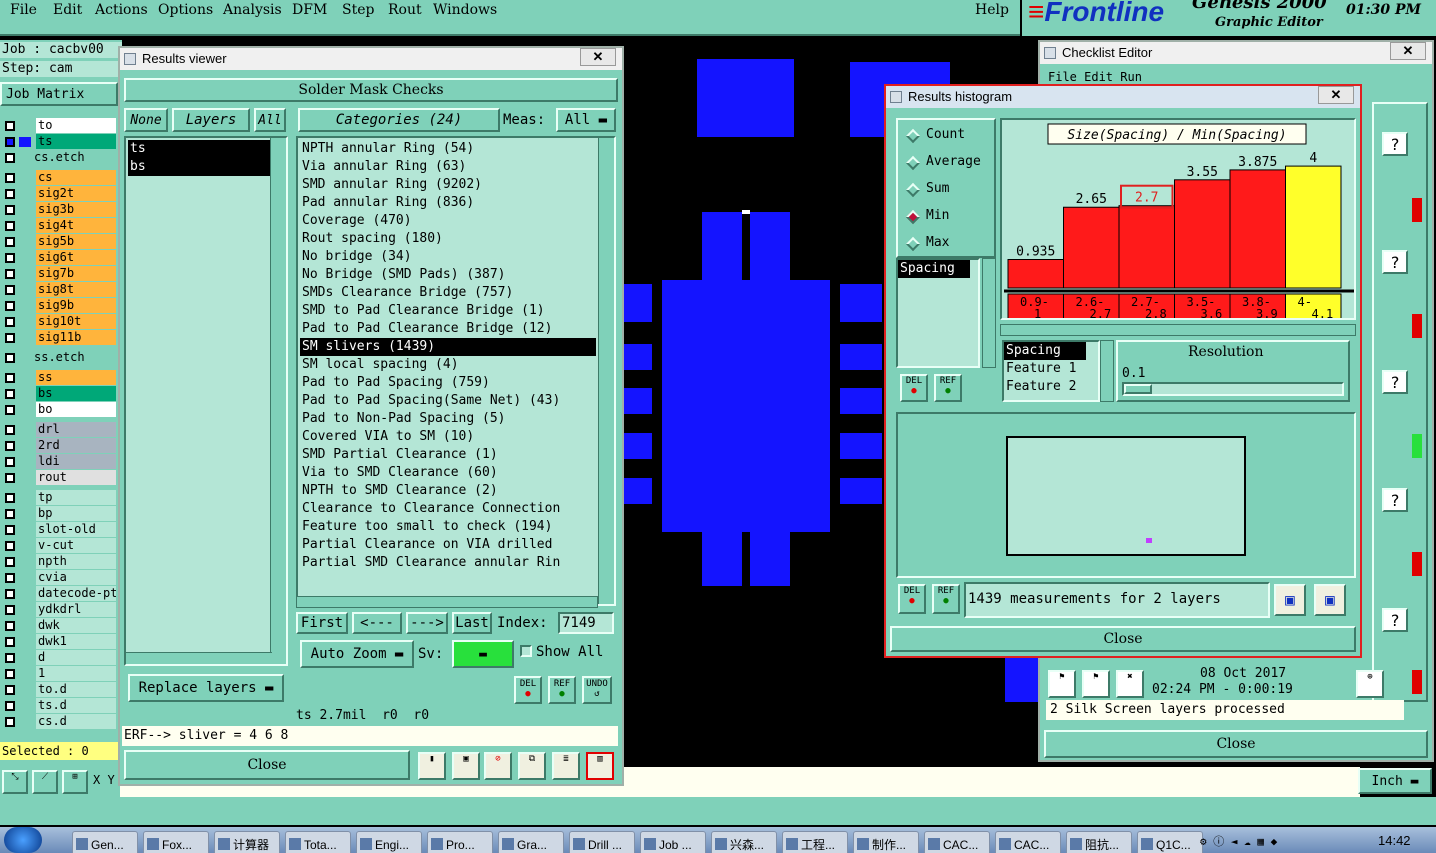  Describe the element at coordinates (532, 766) in the screenshot. I see `count-icon: ⧉` at that location.